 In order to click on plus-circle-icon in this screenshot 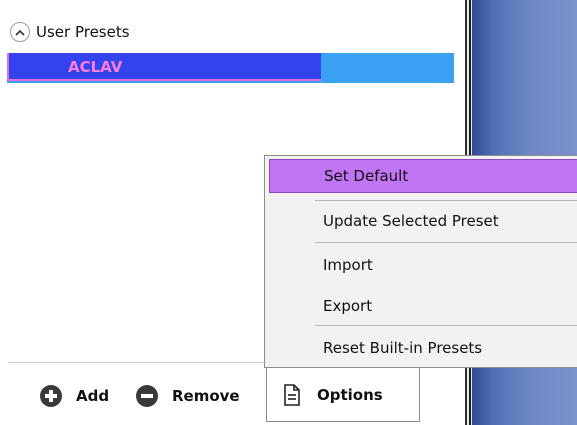, I will do `click(51, 396)`.